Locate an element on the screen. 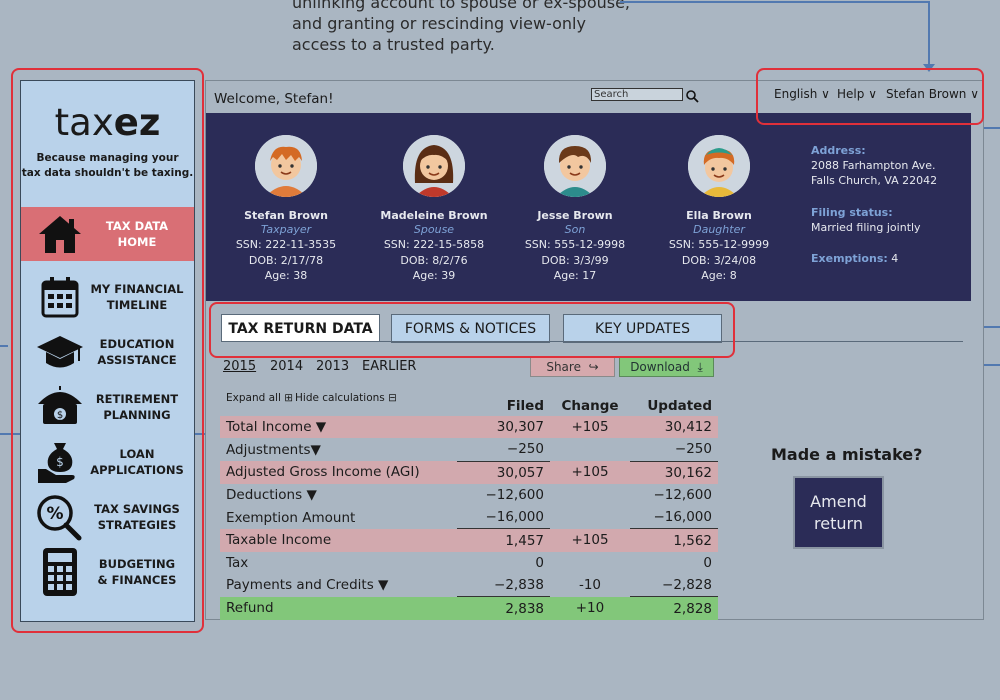  filing-status-label: Filing status: is located at coordinates (852, 212).